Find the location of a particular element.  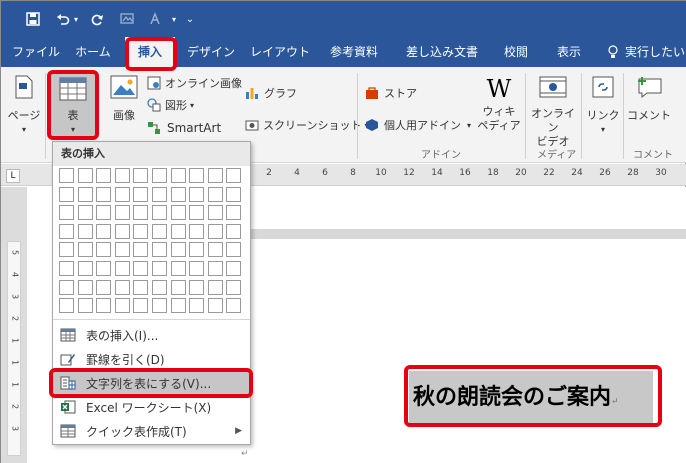

tab-file: ファイル is located at coordinates (36, 52).